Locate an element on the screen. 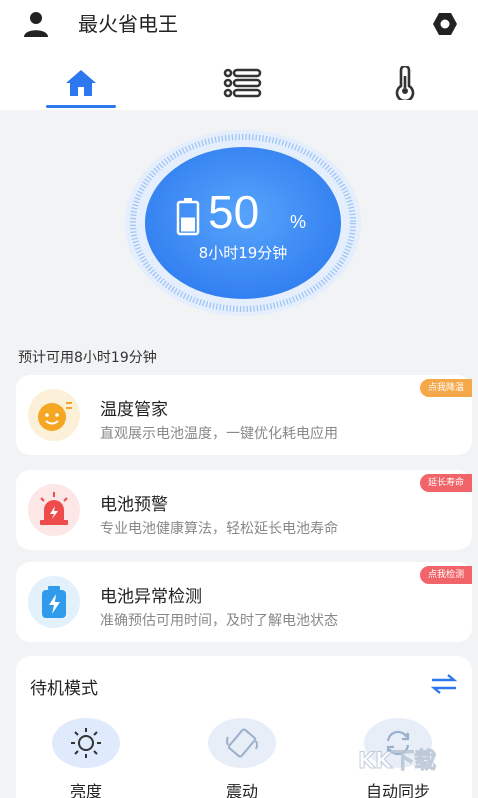 This screenshot has width=478, height=798. standby-title: 待机模式 is located at coordinates (64, 689).